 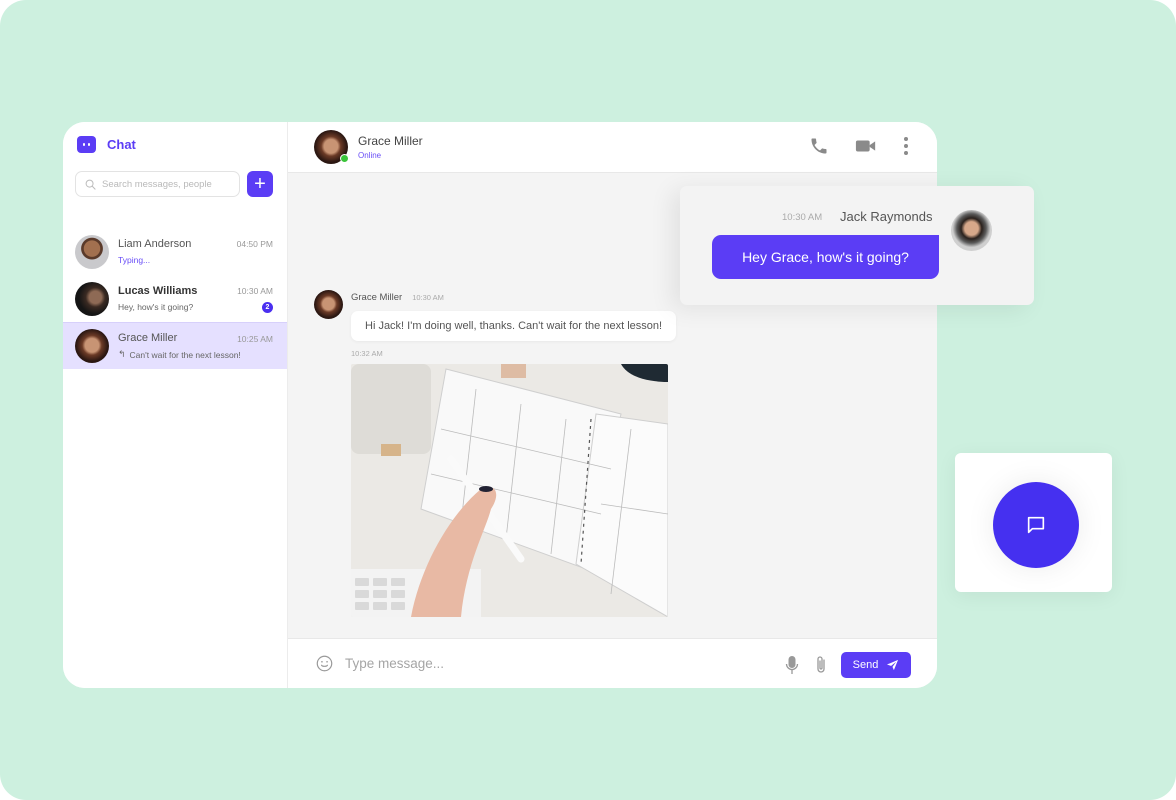 I want to click on message-input, so click(x=545, y=663).